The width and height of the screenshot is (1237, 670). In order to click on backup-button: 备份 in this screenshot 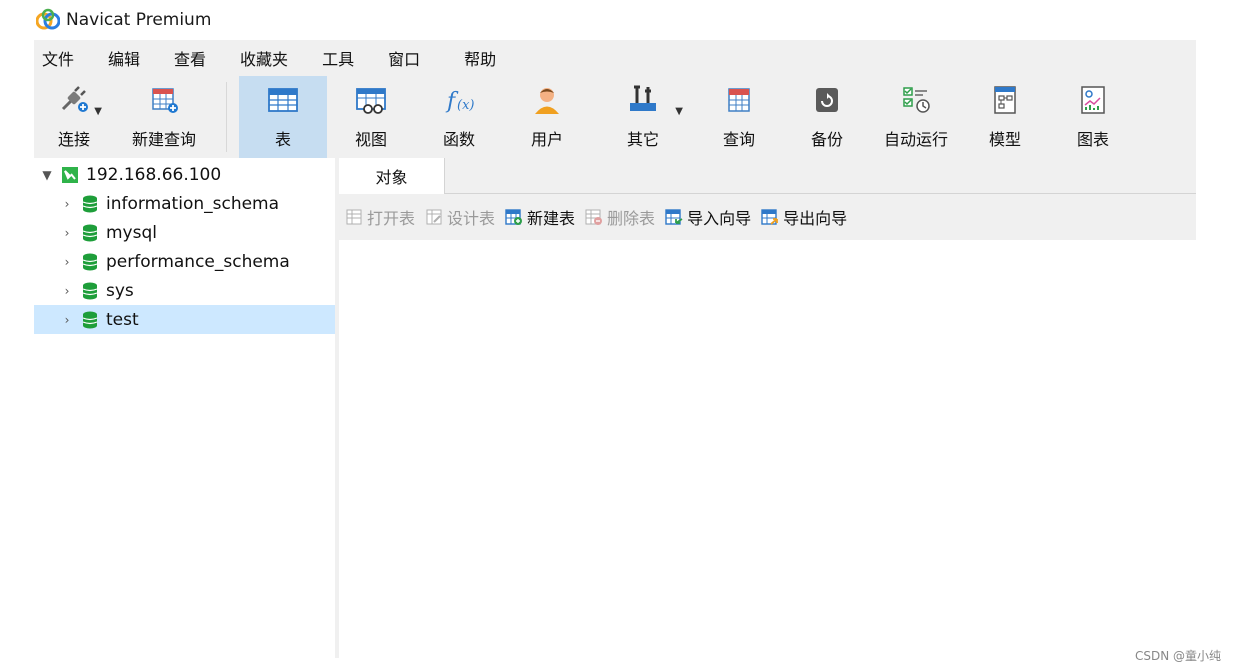, I will do `click(827, 117)`.